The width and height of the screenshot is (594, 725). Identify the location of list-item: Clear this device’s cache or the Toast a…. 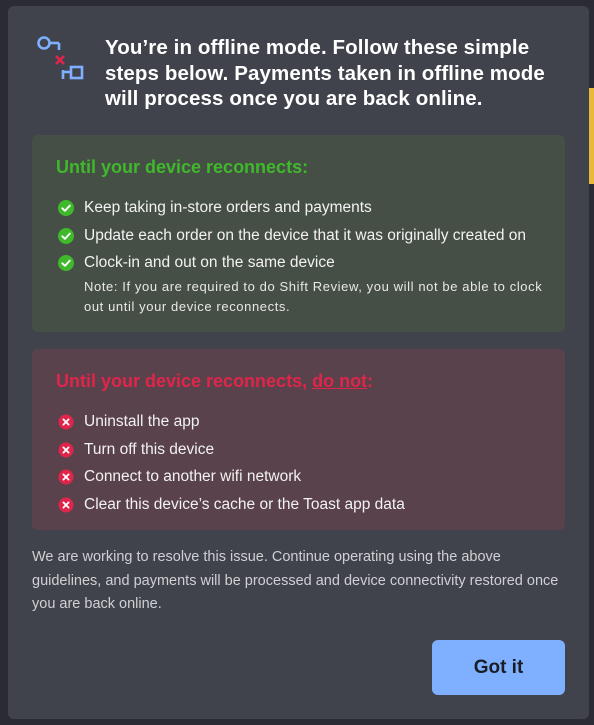
(231, 508).